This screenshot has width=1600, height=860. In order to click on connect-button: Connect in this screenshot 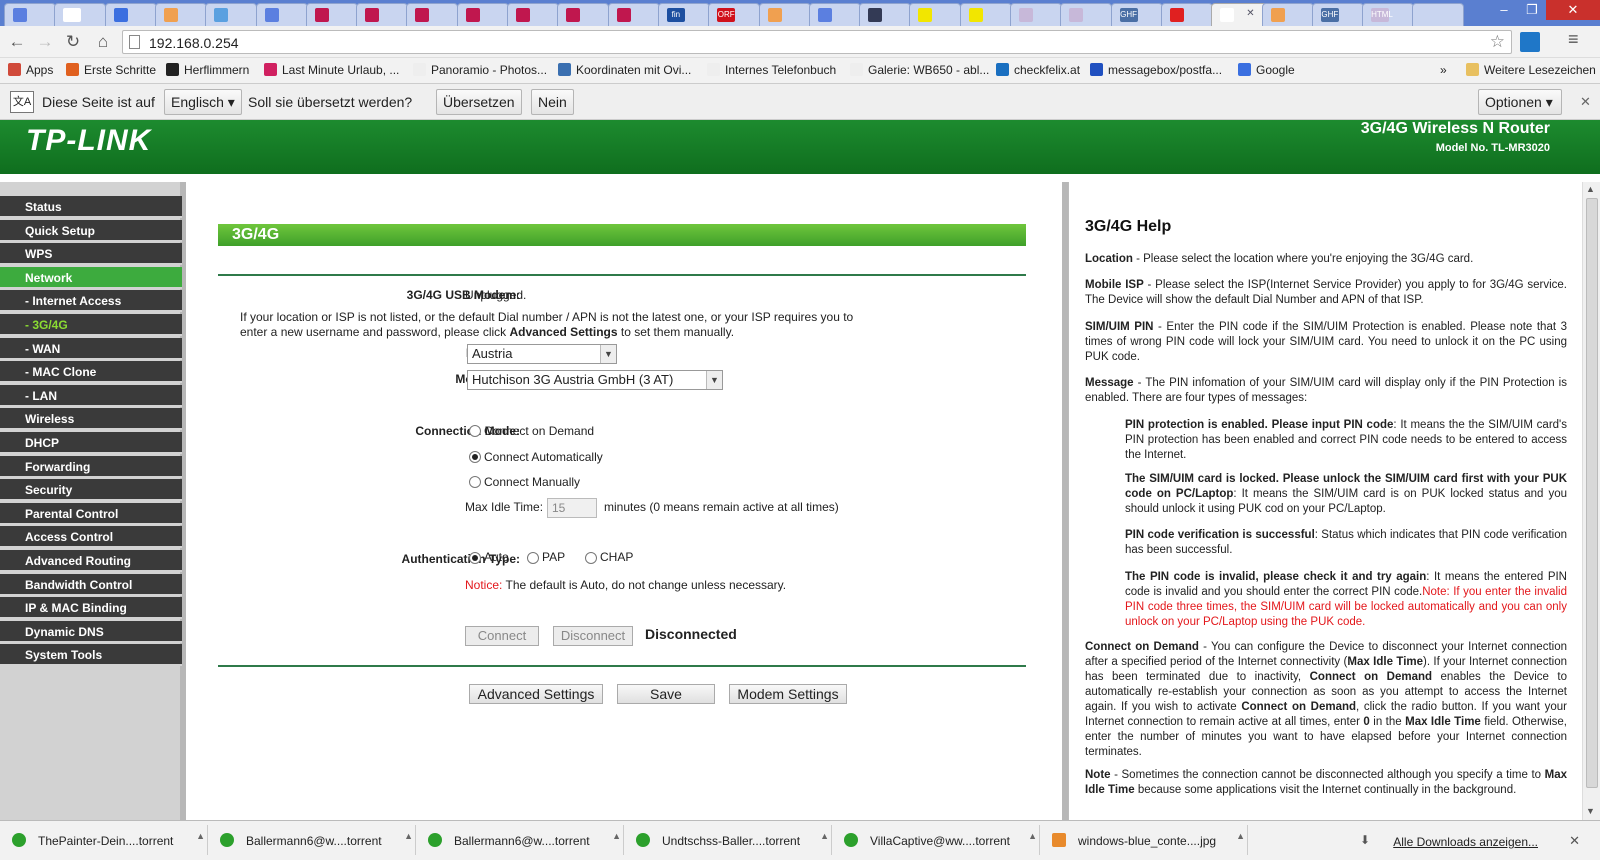, I will do `click(502, 636)`.